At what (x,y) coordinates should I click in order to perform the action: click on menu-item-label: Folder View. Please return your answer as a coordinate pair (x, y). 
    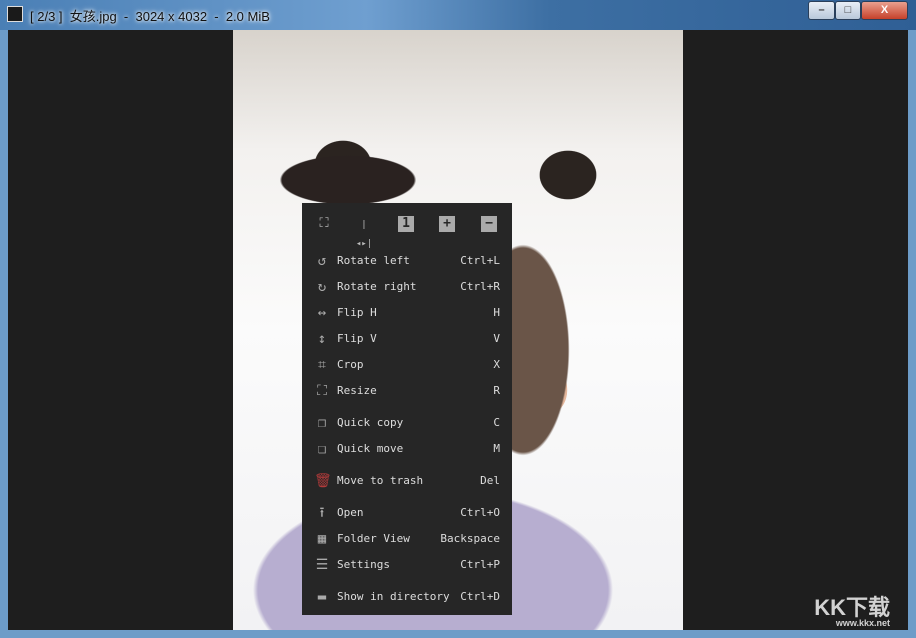
    Looking at the image, I should click on (373, 538).